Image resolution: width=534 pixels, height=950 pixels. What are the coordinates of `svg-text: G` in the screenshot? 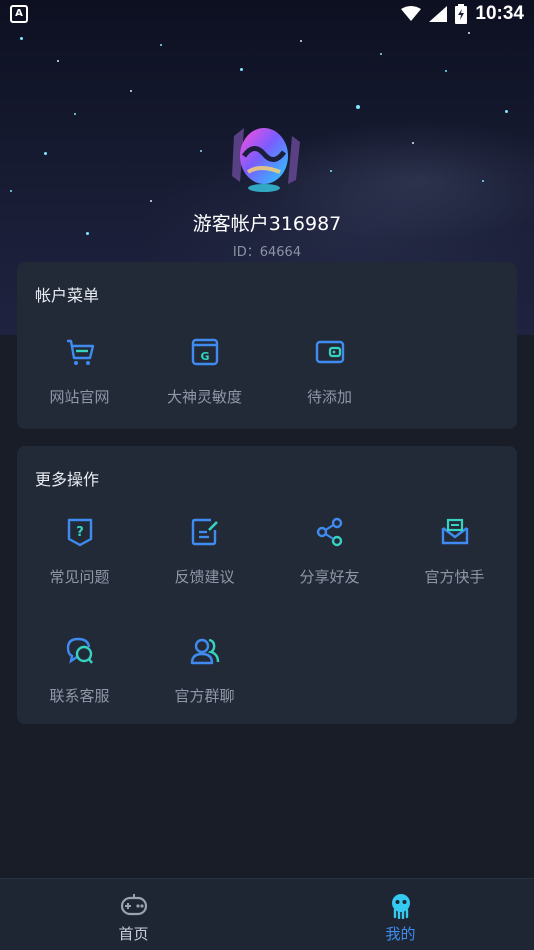 It's located at (204, 356).